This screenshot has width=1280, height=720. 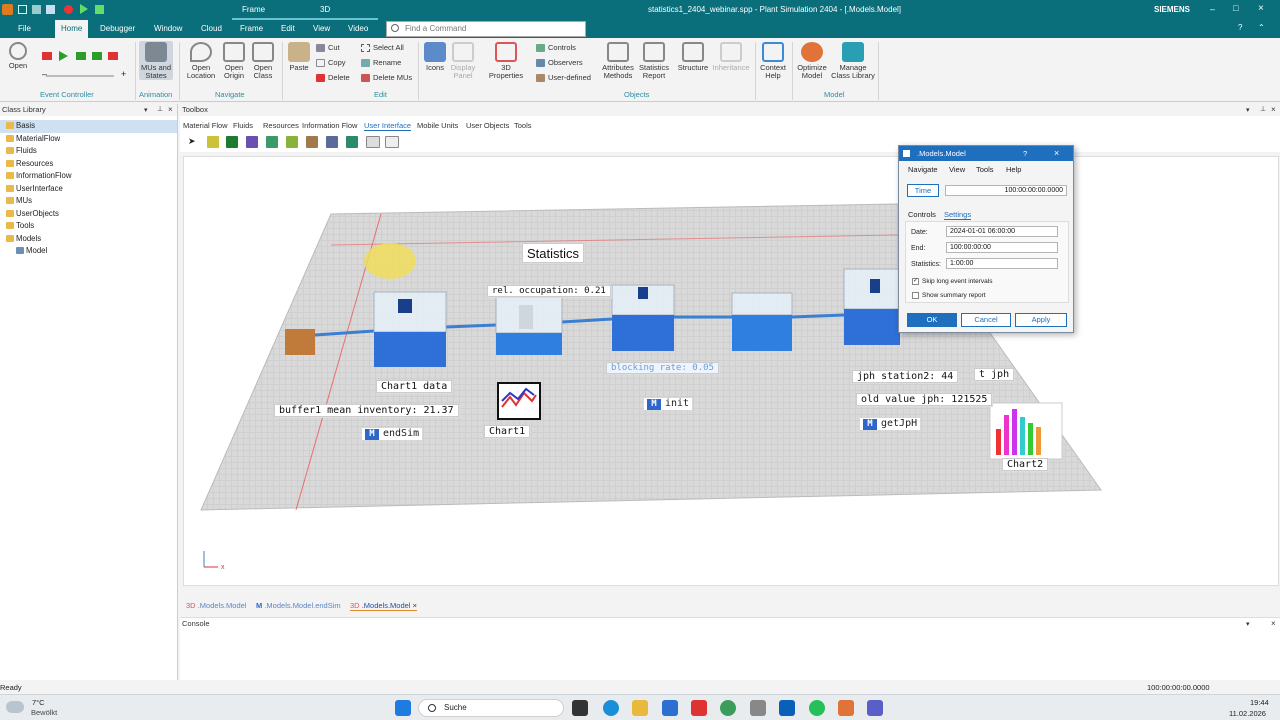 What do you see at coordinates (321, 29) in the screenshot?
I see `tab-view: View` at bounding box center [321, 29].